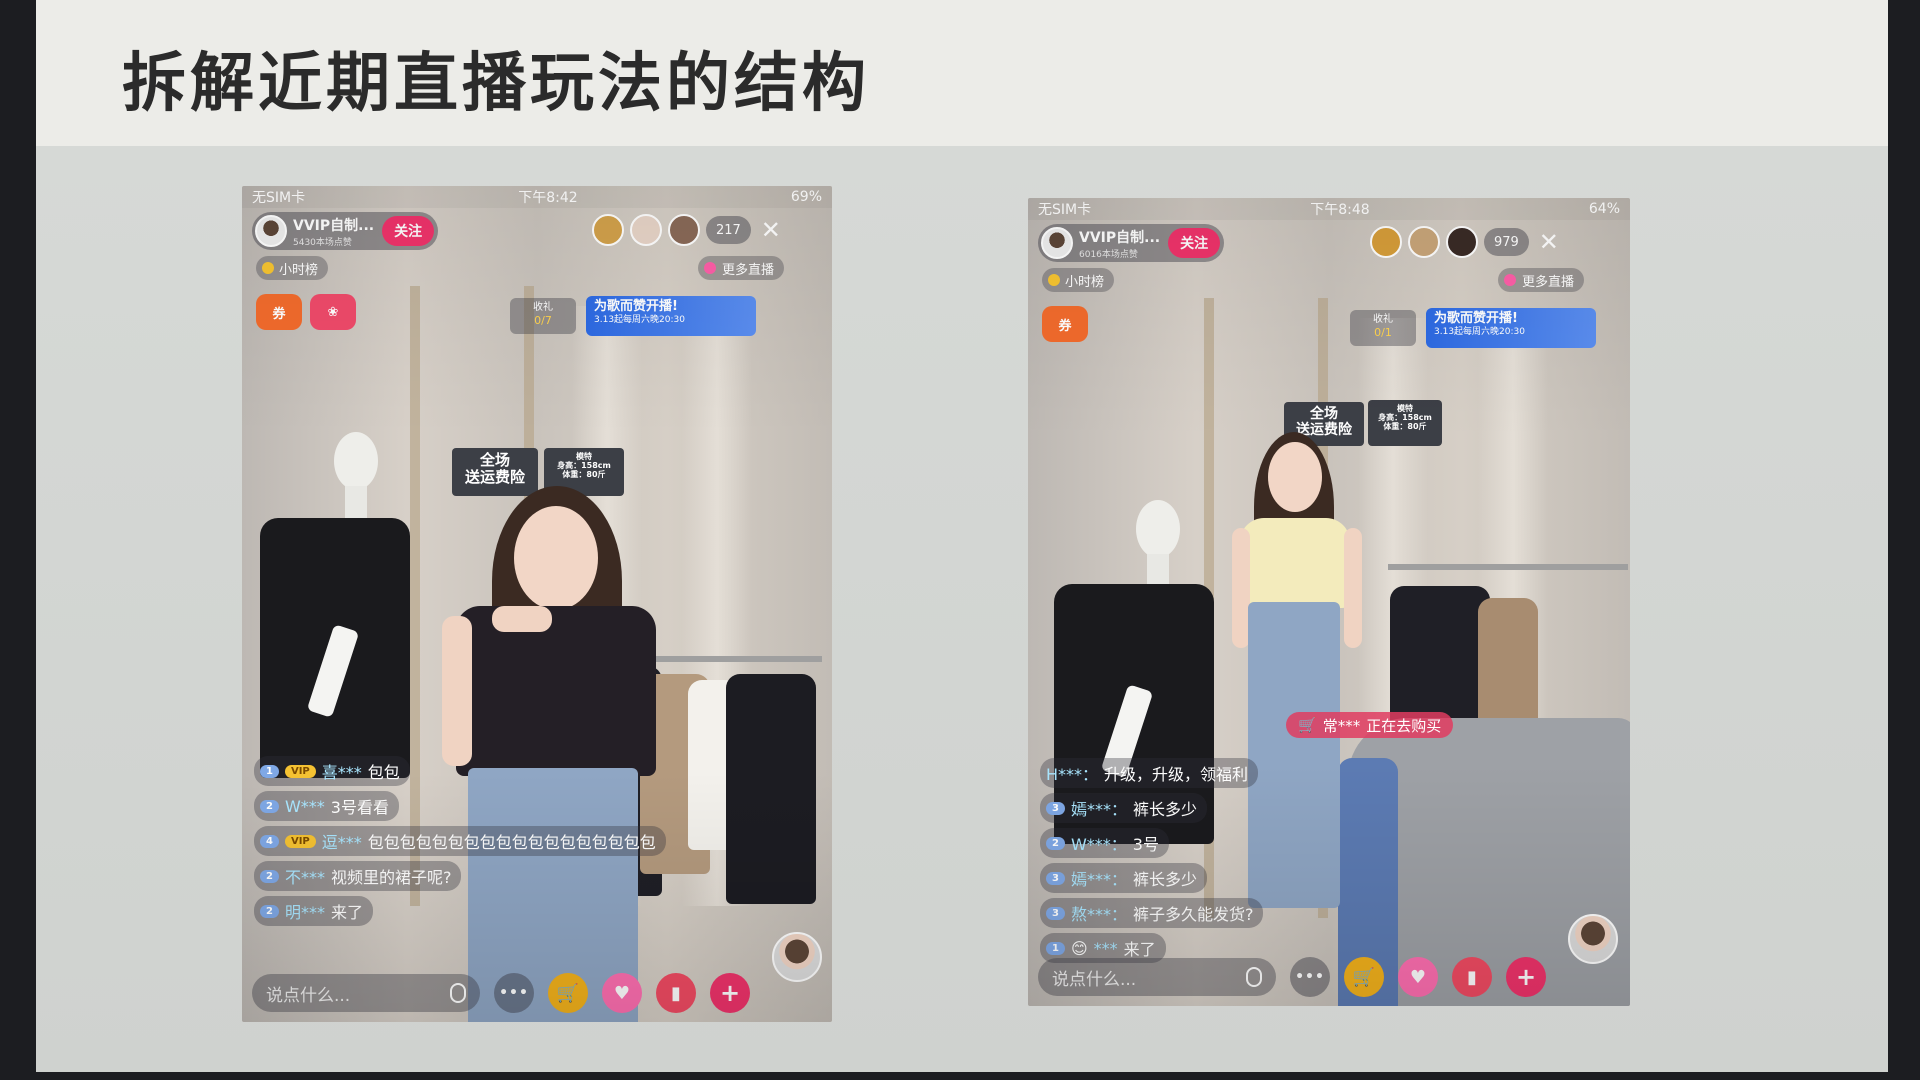 The image size is (1920, 1080). What do you see at coordinates (1405, 423) in the screenshot?
I see `model-info-sign: 模特 身高：158cm 体重：80斤` at bounding box center [1405, 423].